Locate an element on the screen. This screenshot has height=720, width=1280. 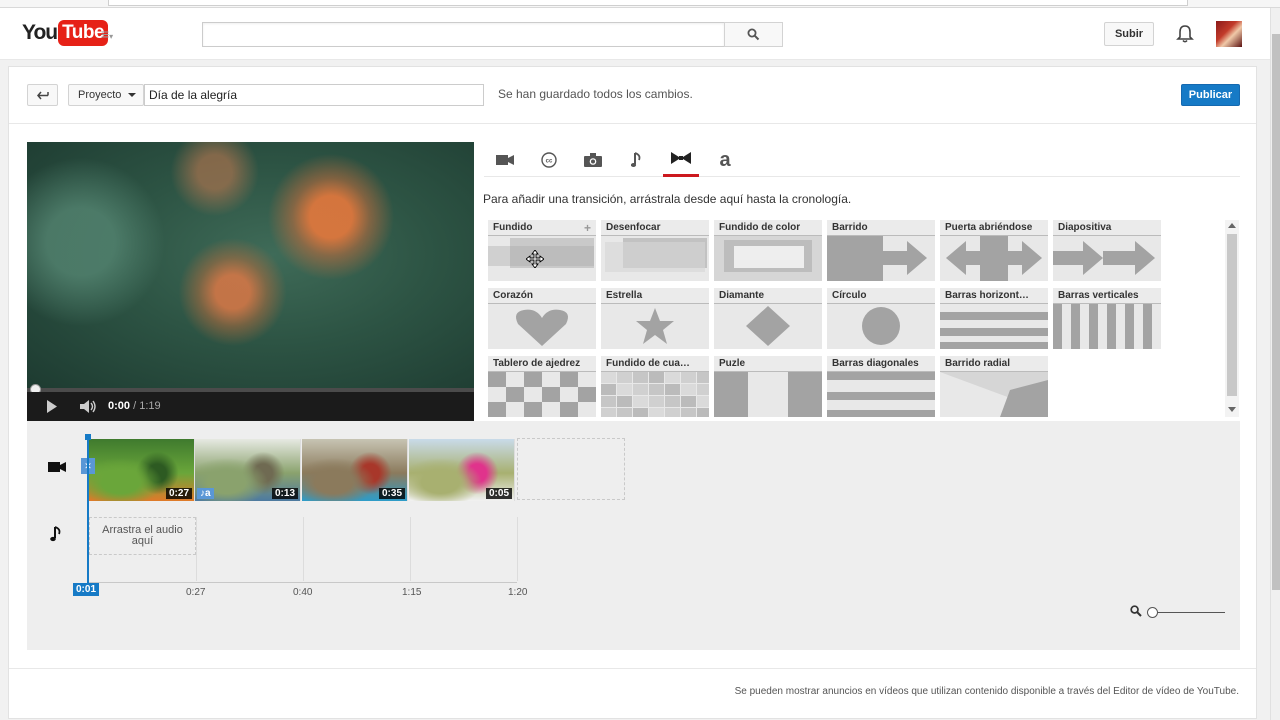
transition-tile-star: Estrella is located at coordinates (655, 318).